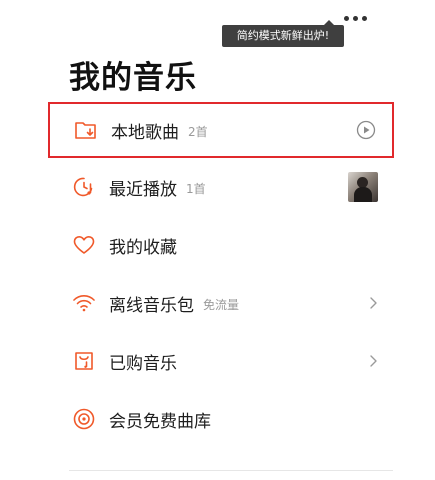 The width and height of the screenshot is (435, 480). I want to click on vinyl-disc-icon, so click(84, 419).